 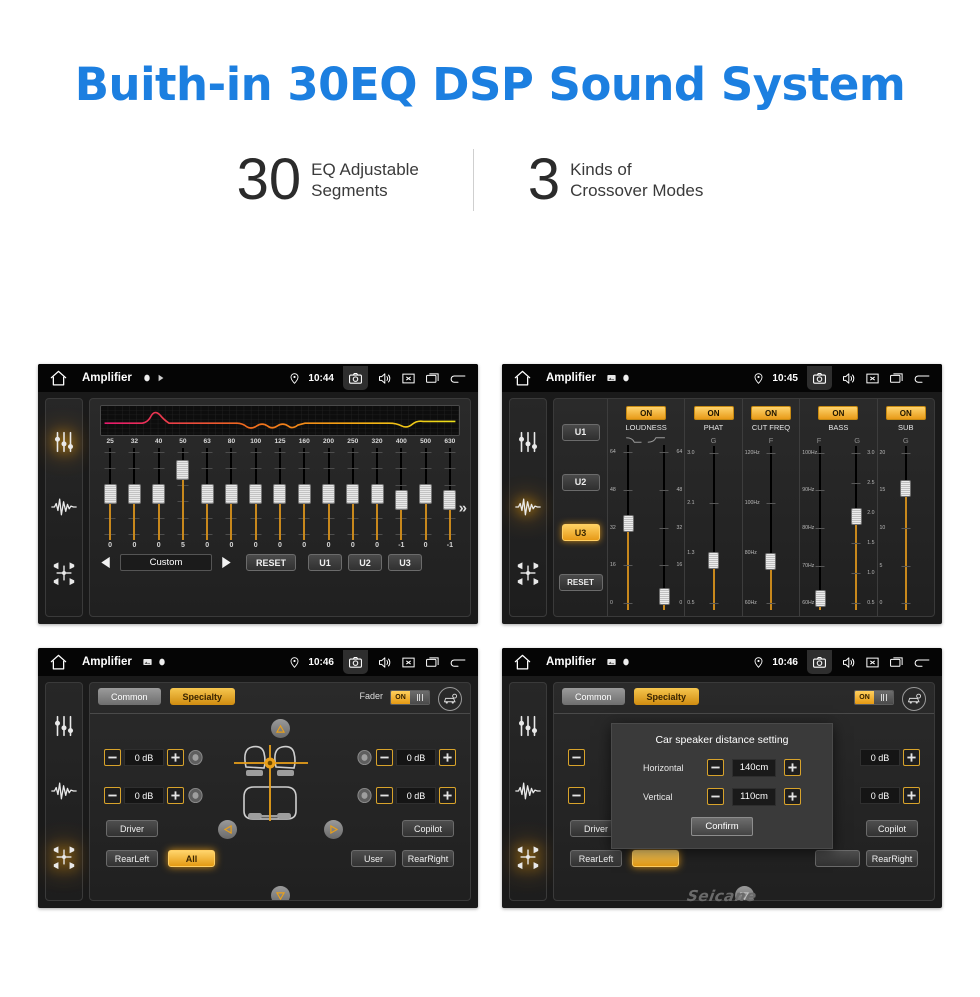 I want to click on fader-toggle: ON, so click(x=410, y=697).